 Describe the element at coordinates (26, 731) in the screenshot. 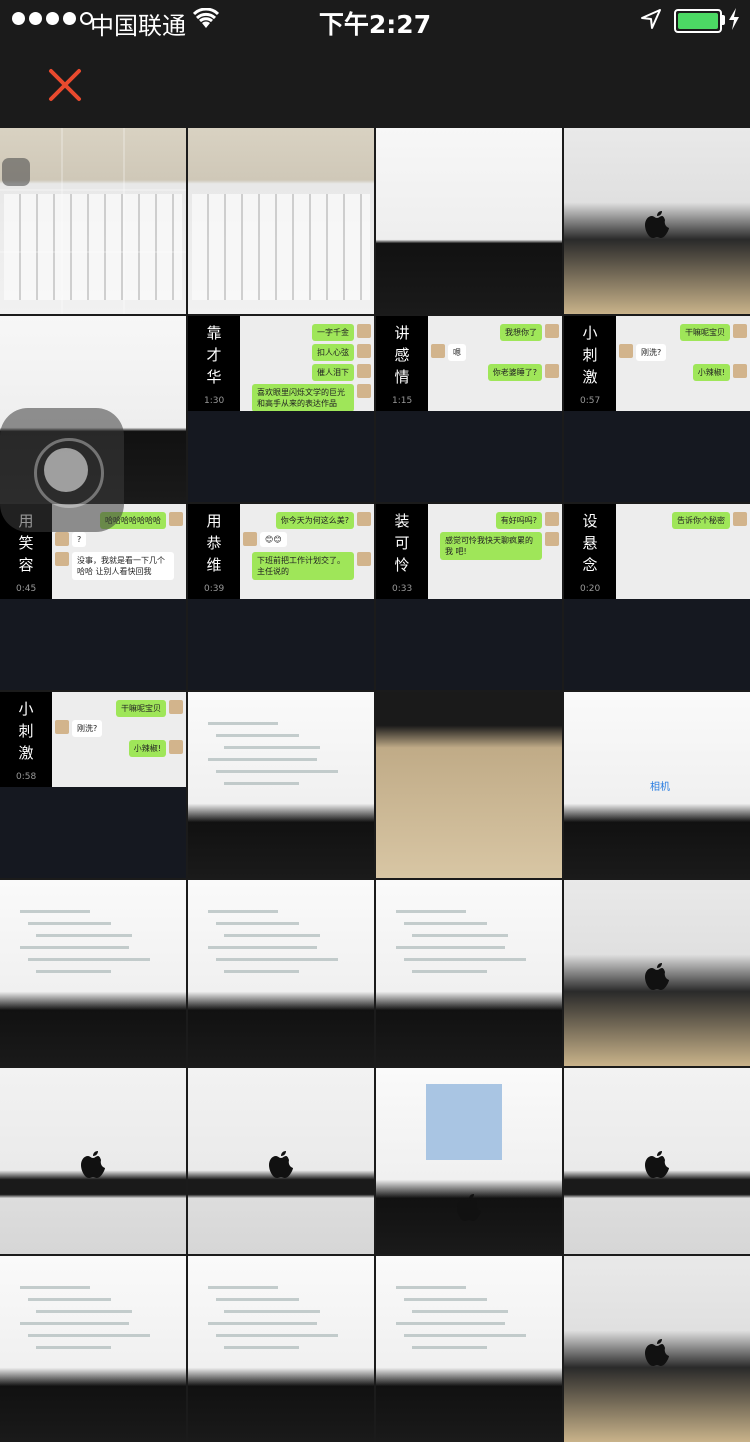

I see `chat-title: 小刺激` at that location.